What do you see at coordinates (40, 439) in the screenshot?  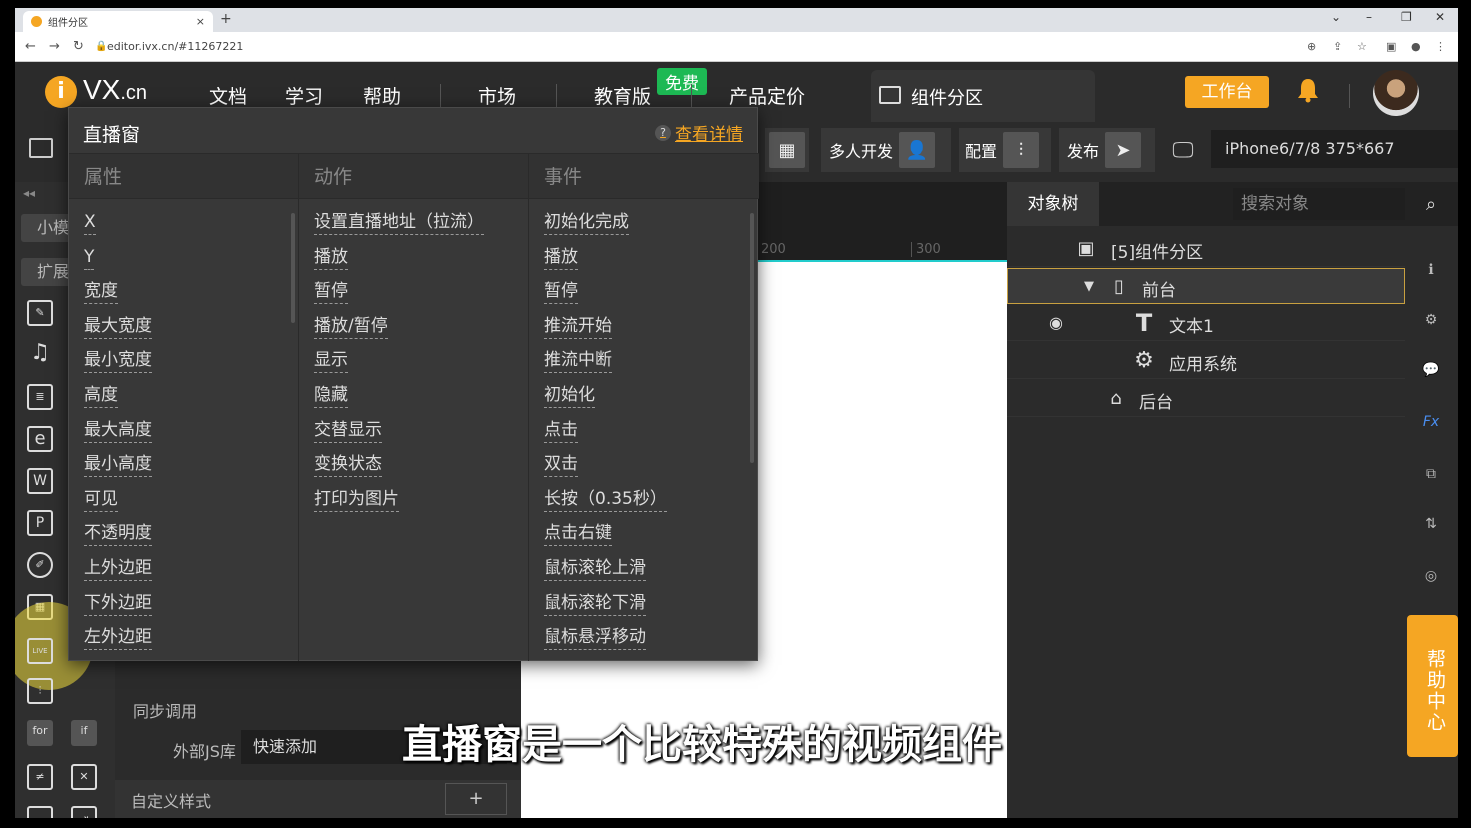 I see `browser-e-icon: e` at bounding box center [40, 439].